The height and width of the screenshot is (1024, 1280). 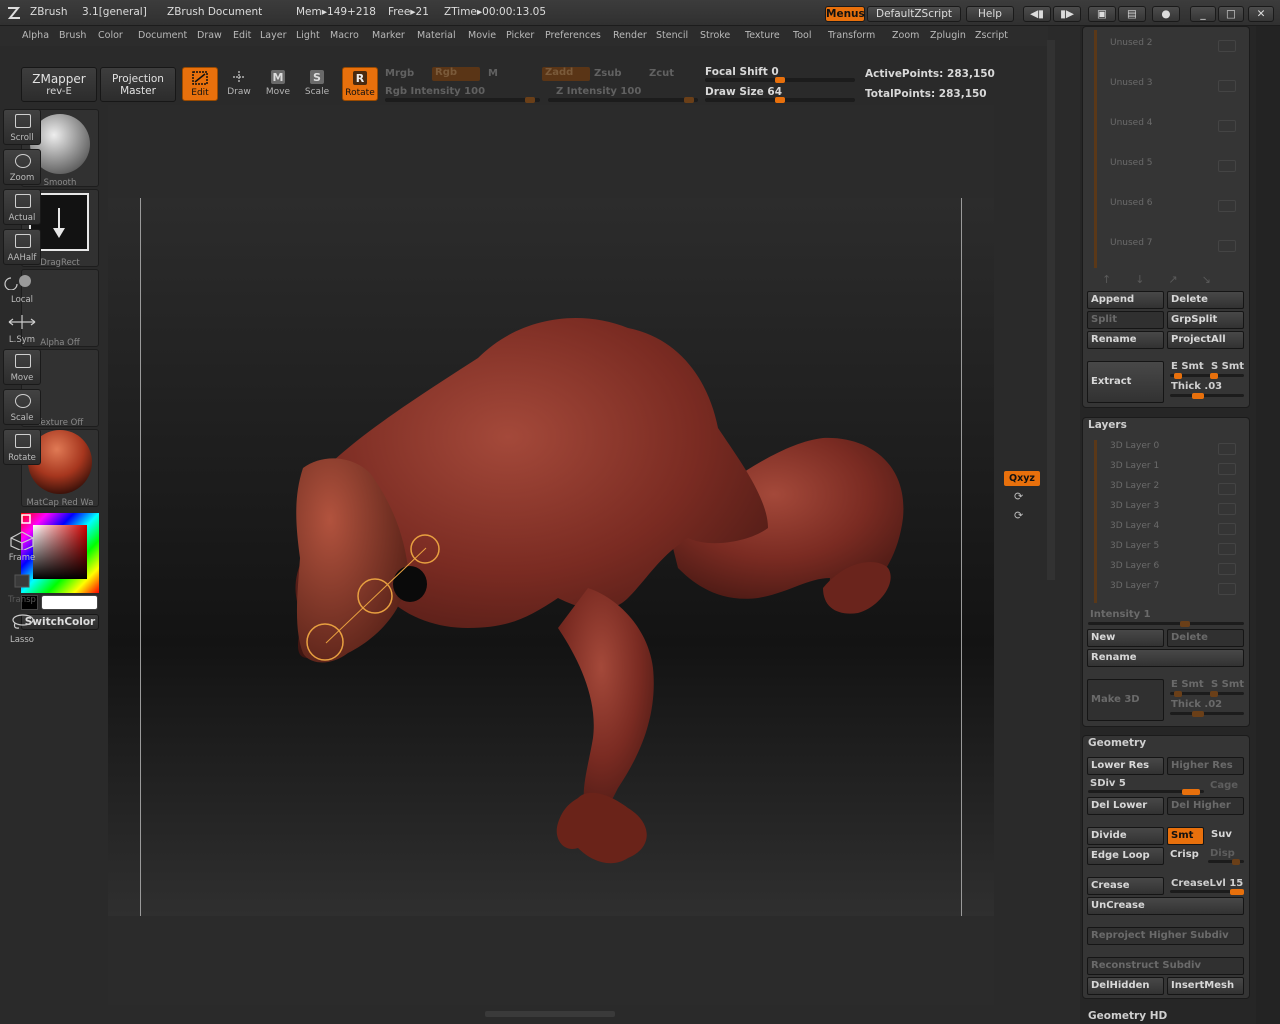 What do you see at coordinates (1205, 340) in the screenshot?
I see `projectall-button: ProjectAll` at bounding box center [1205, 340].